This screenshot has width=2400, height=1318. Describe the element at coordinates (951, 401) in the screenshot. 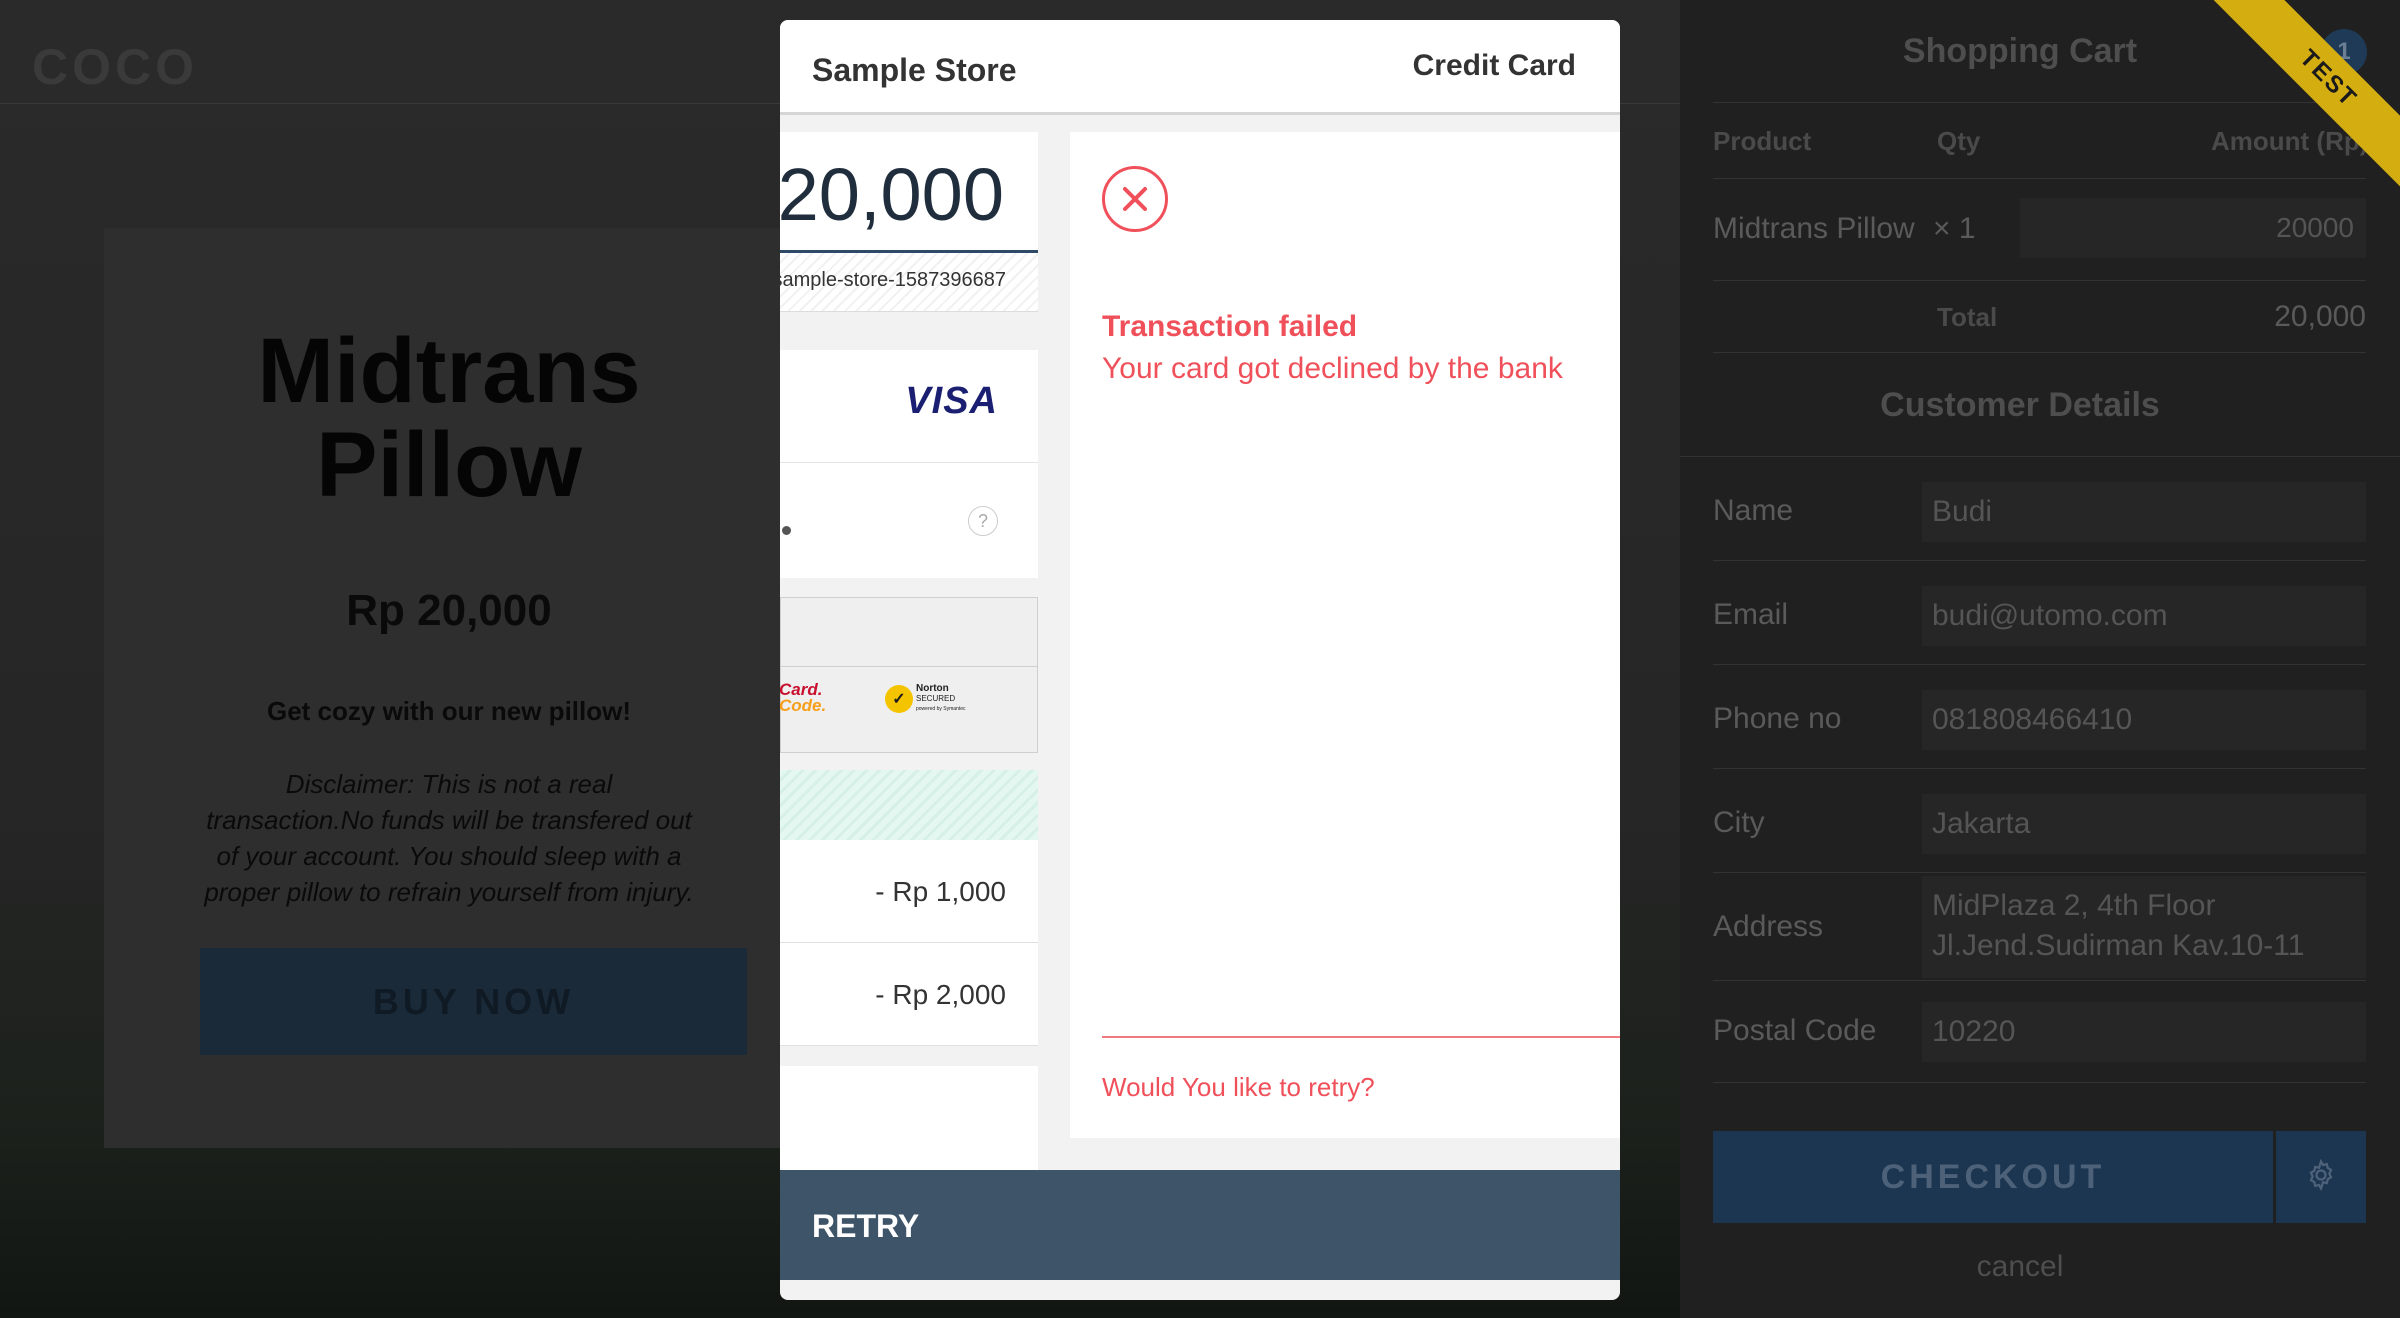

I see `visa-logo: VISA` at that location.